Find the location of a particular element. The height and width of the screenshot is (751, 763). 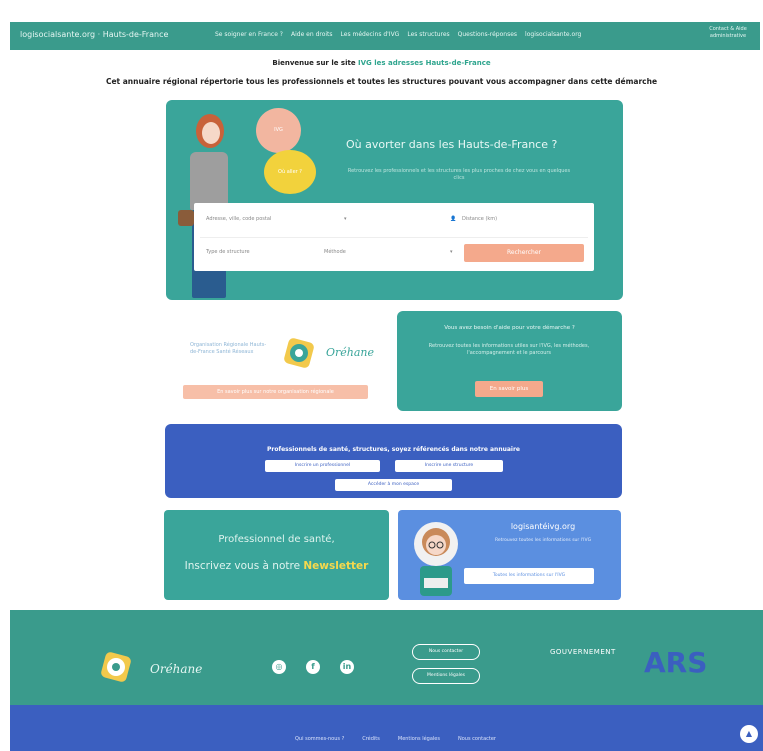

newsletter-line2: Inscrivez vous à notre Newsletter is located at coordinates (276, 566).